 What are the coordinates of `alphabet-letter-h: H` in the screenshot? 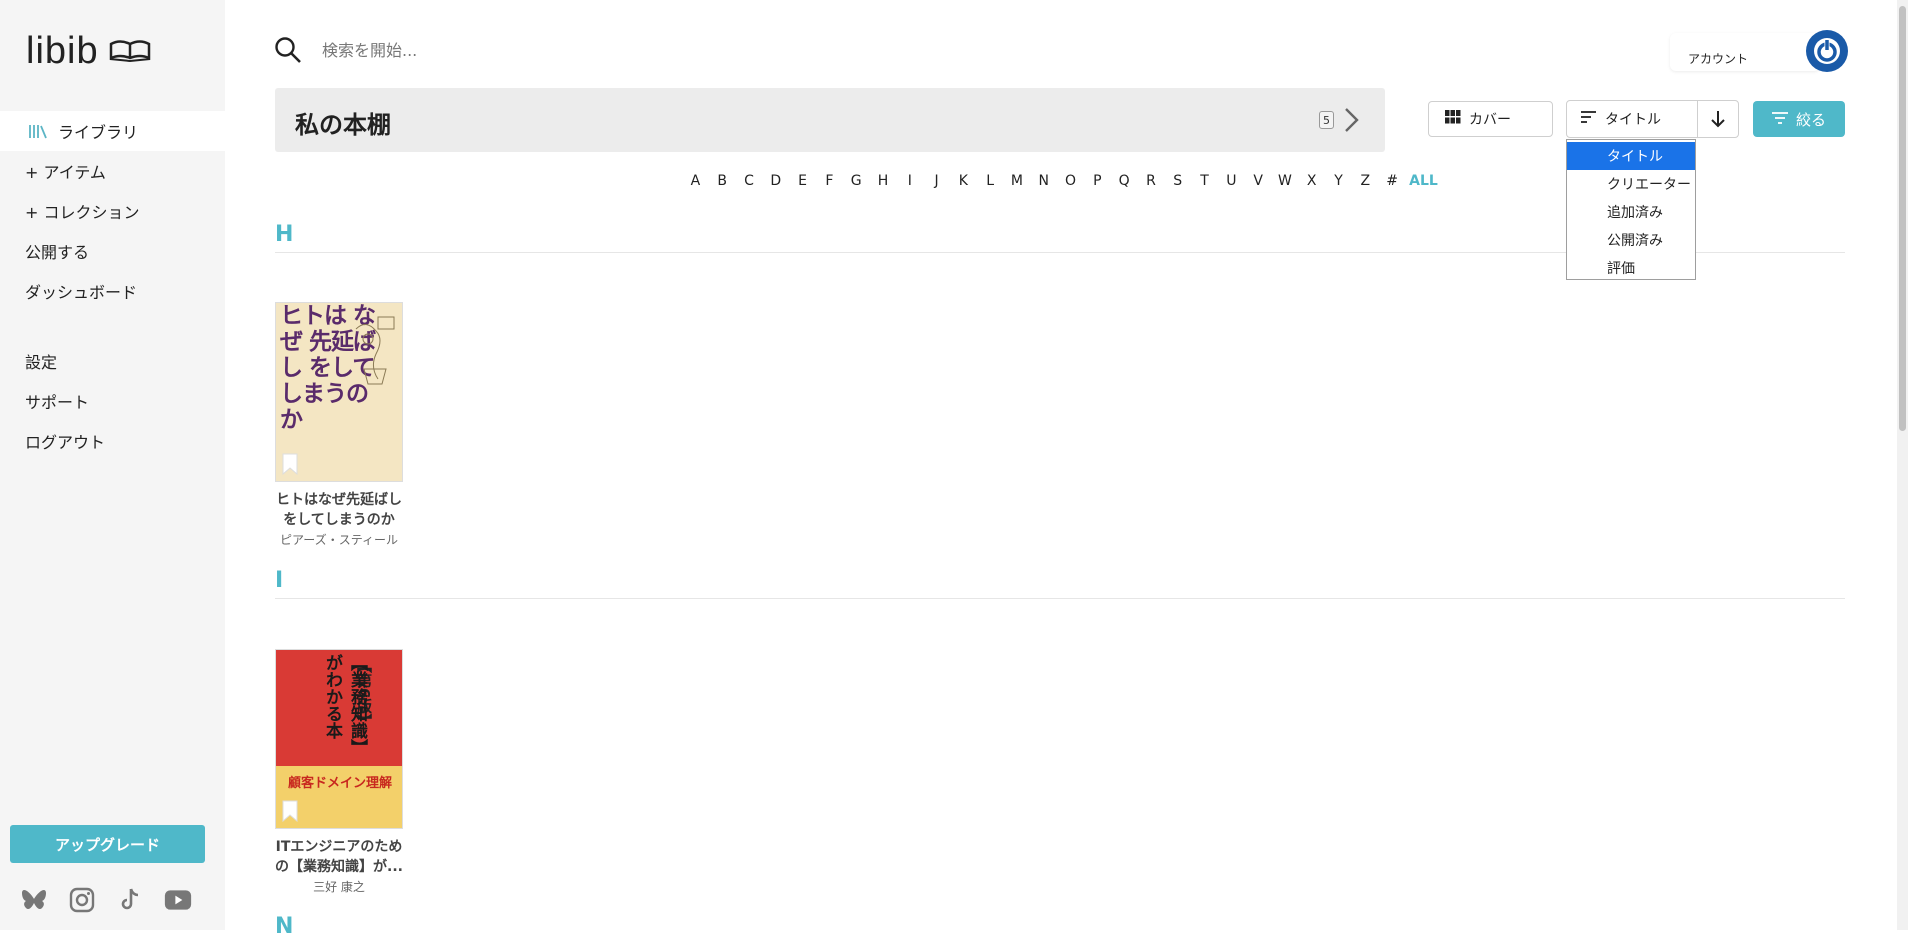 It's located at (883, 181).